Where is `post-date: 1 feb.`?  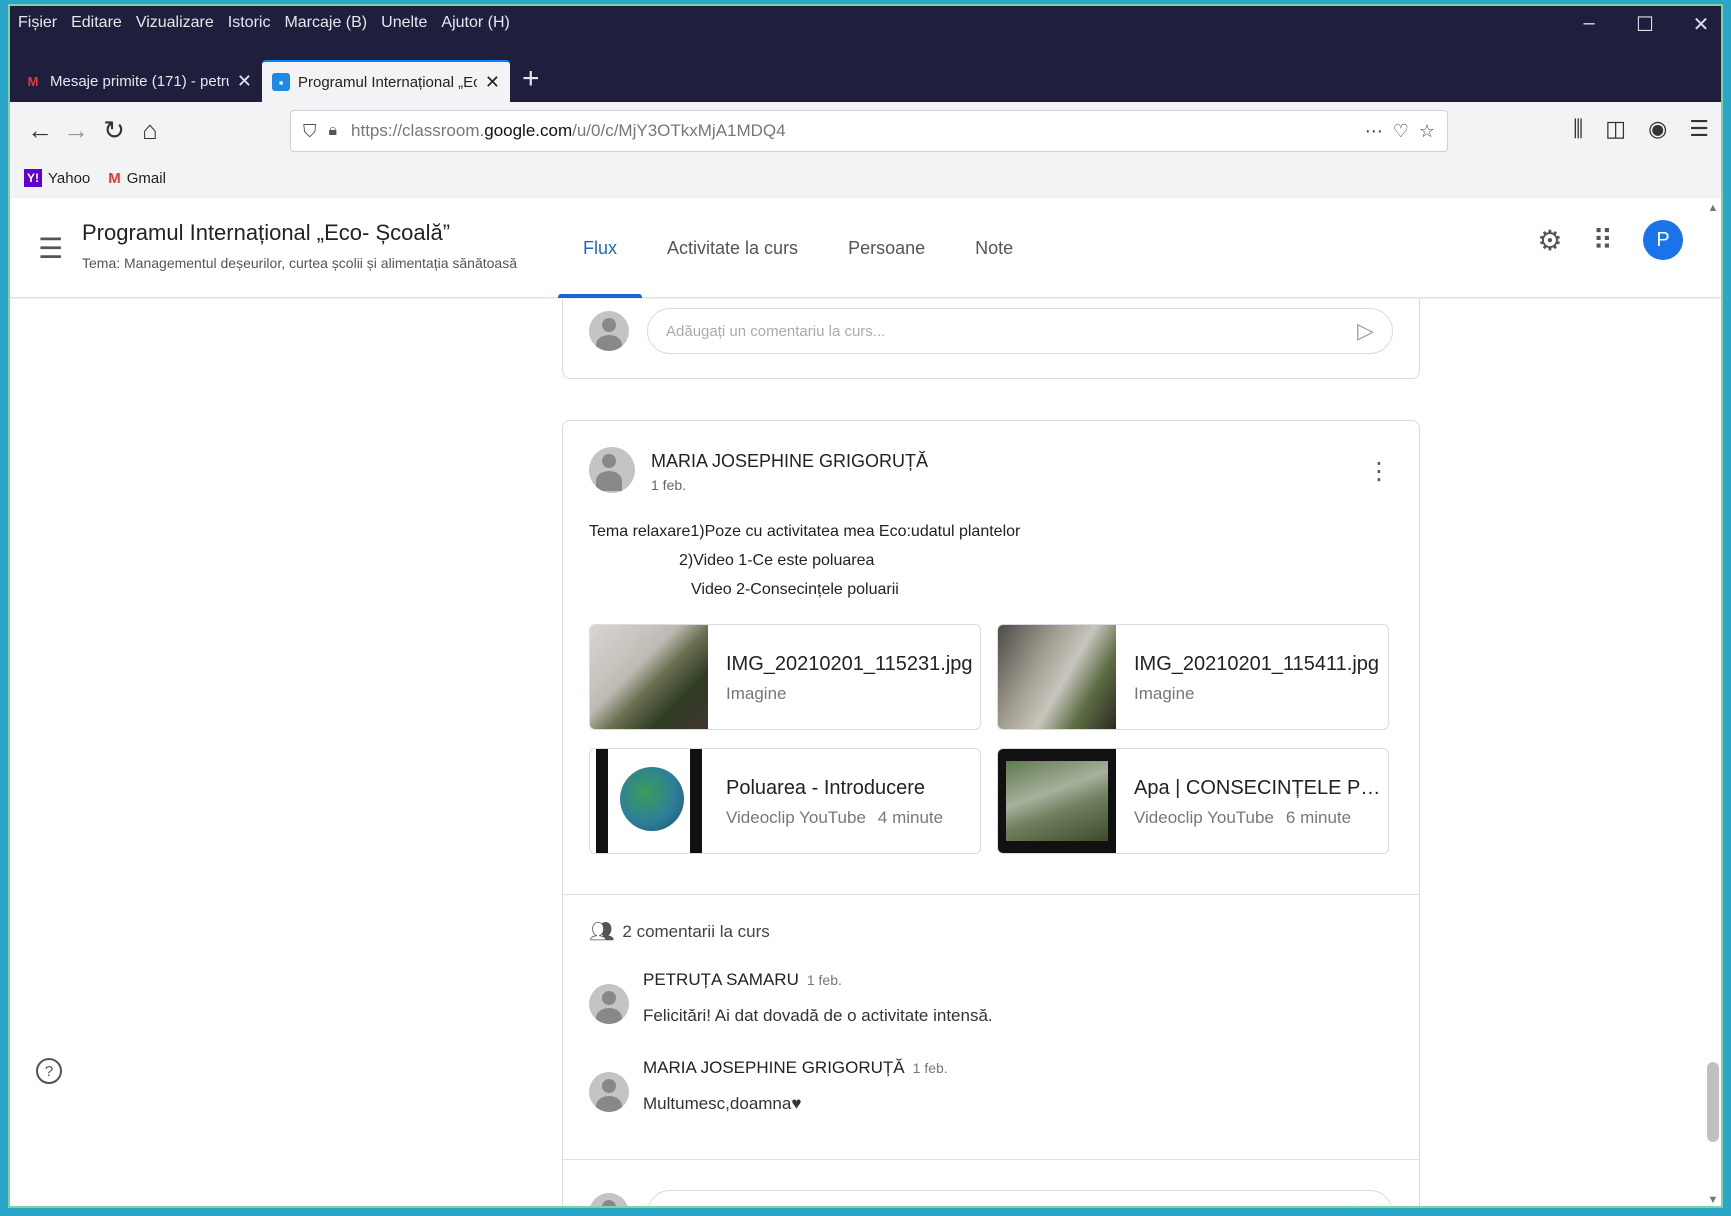
post-date: 1 feb. is located at coordinates (669, 485).